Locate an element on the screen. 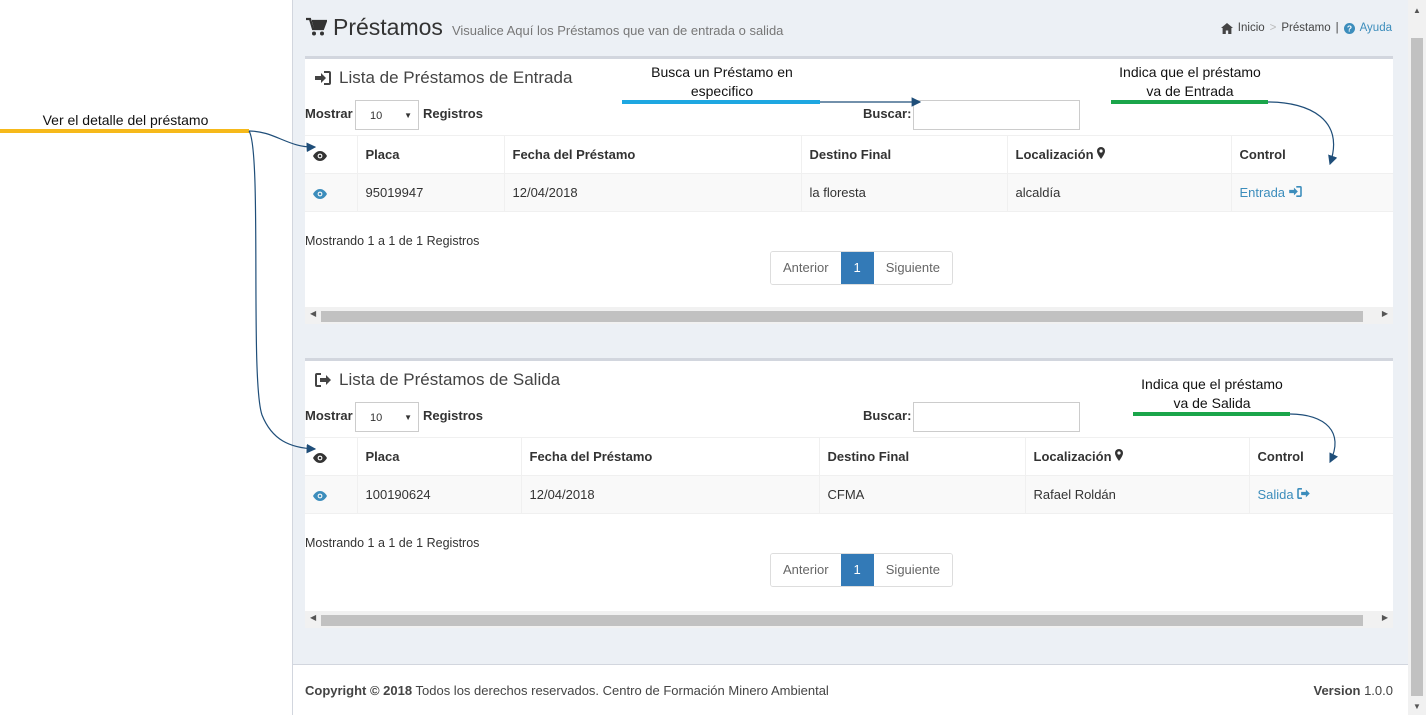 The image size is (1426, 715). annotation-buscar-line1: Busca un Préstamo en is located at coordinates (722, 72).